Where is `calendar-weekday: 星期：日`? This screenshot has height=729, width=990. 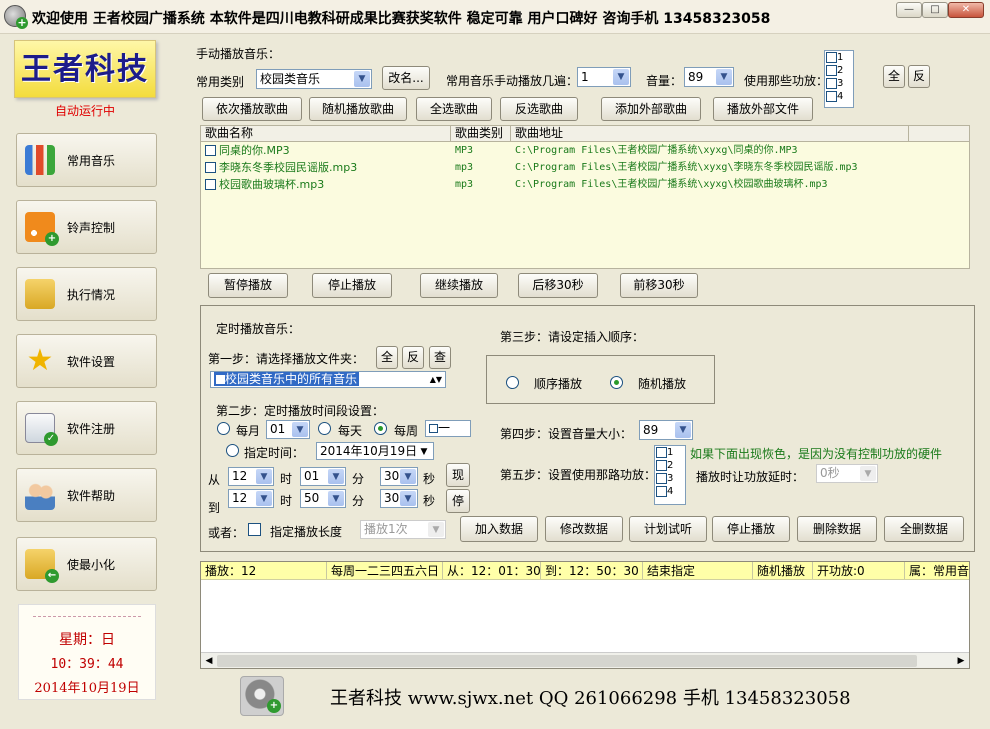 calendar-weekday: 星期：日 is located at coordinates (87, 640).